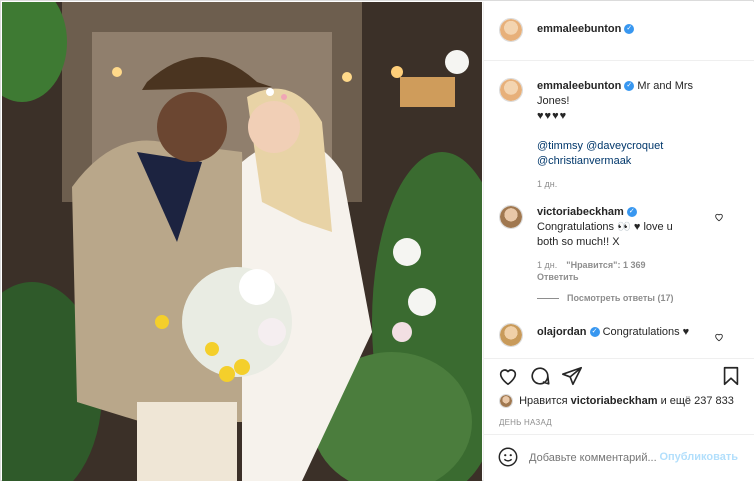 Image resolution: width=754 pixels, height=481 pixels. What do you see at coordinates (511, 30) in the screenshot?
I see `author-avatar` at bounding box center [511, 30].